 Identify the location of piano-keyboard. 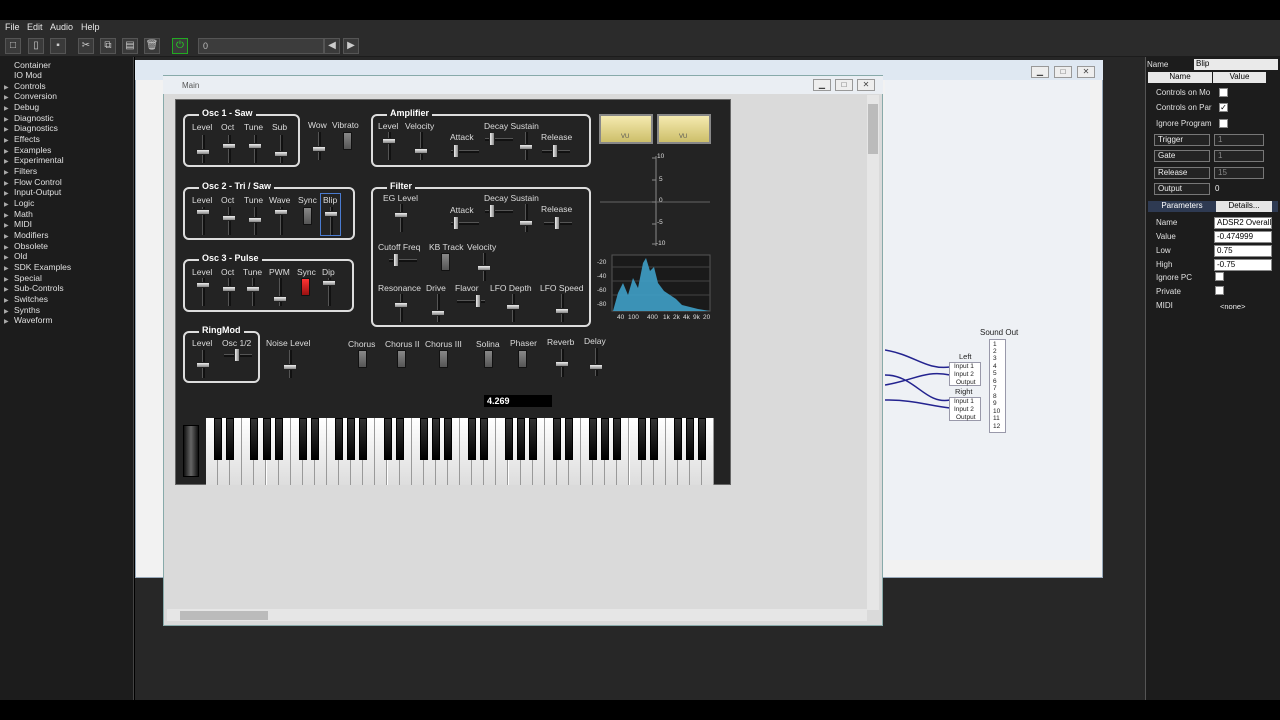
(460, 451).